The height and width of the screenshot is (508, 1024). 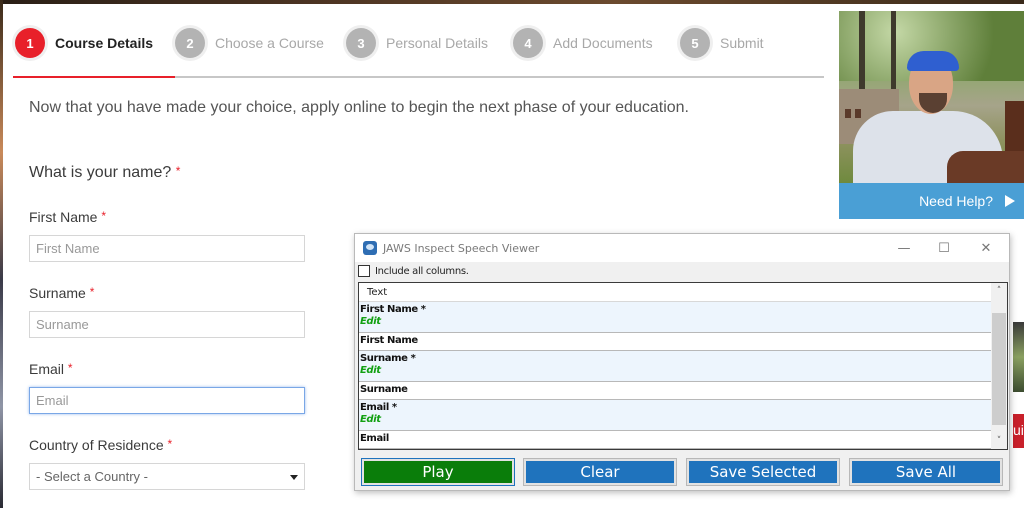 What do you see at coordinates (30, 43) in the screenshot?
I see `step-number: 1` at bounding box center [30, 43].